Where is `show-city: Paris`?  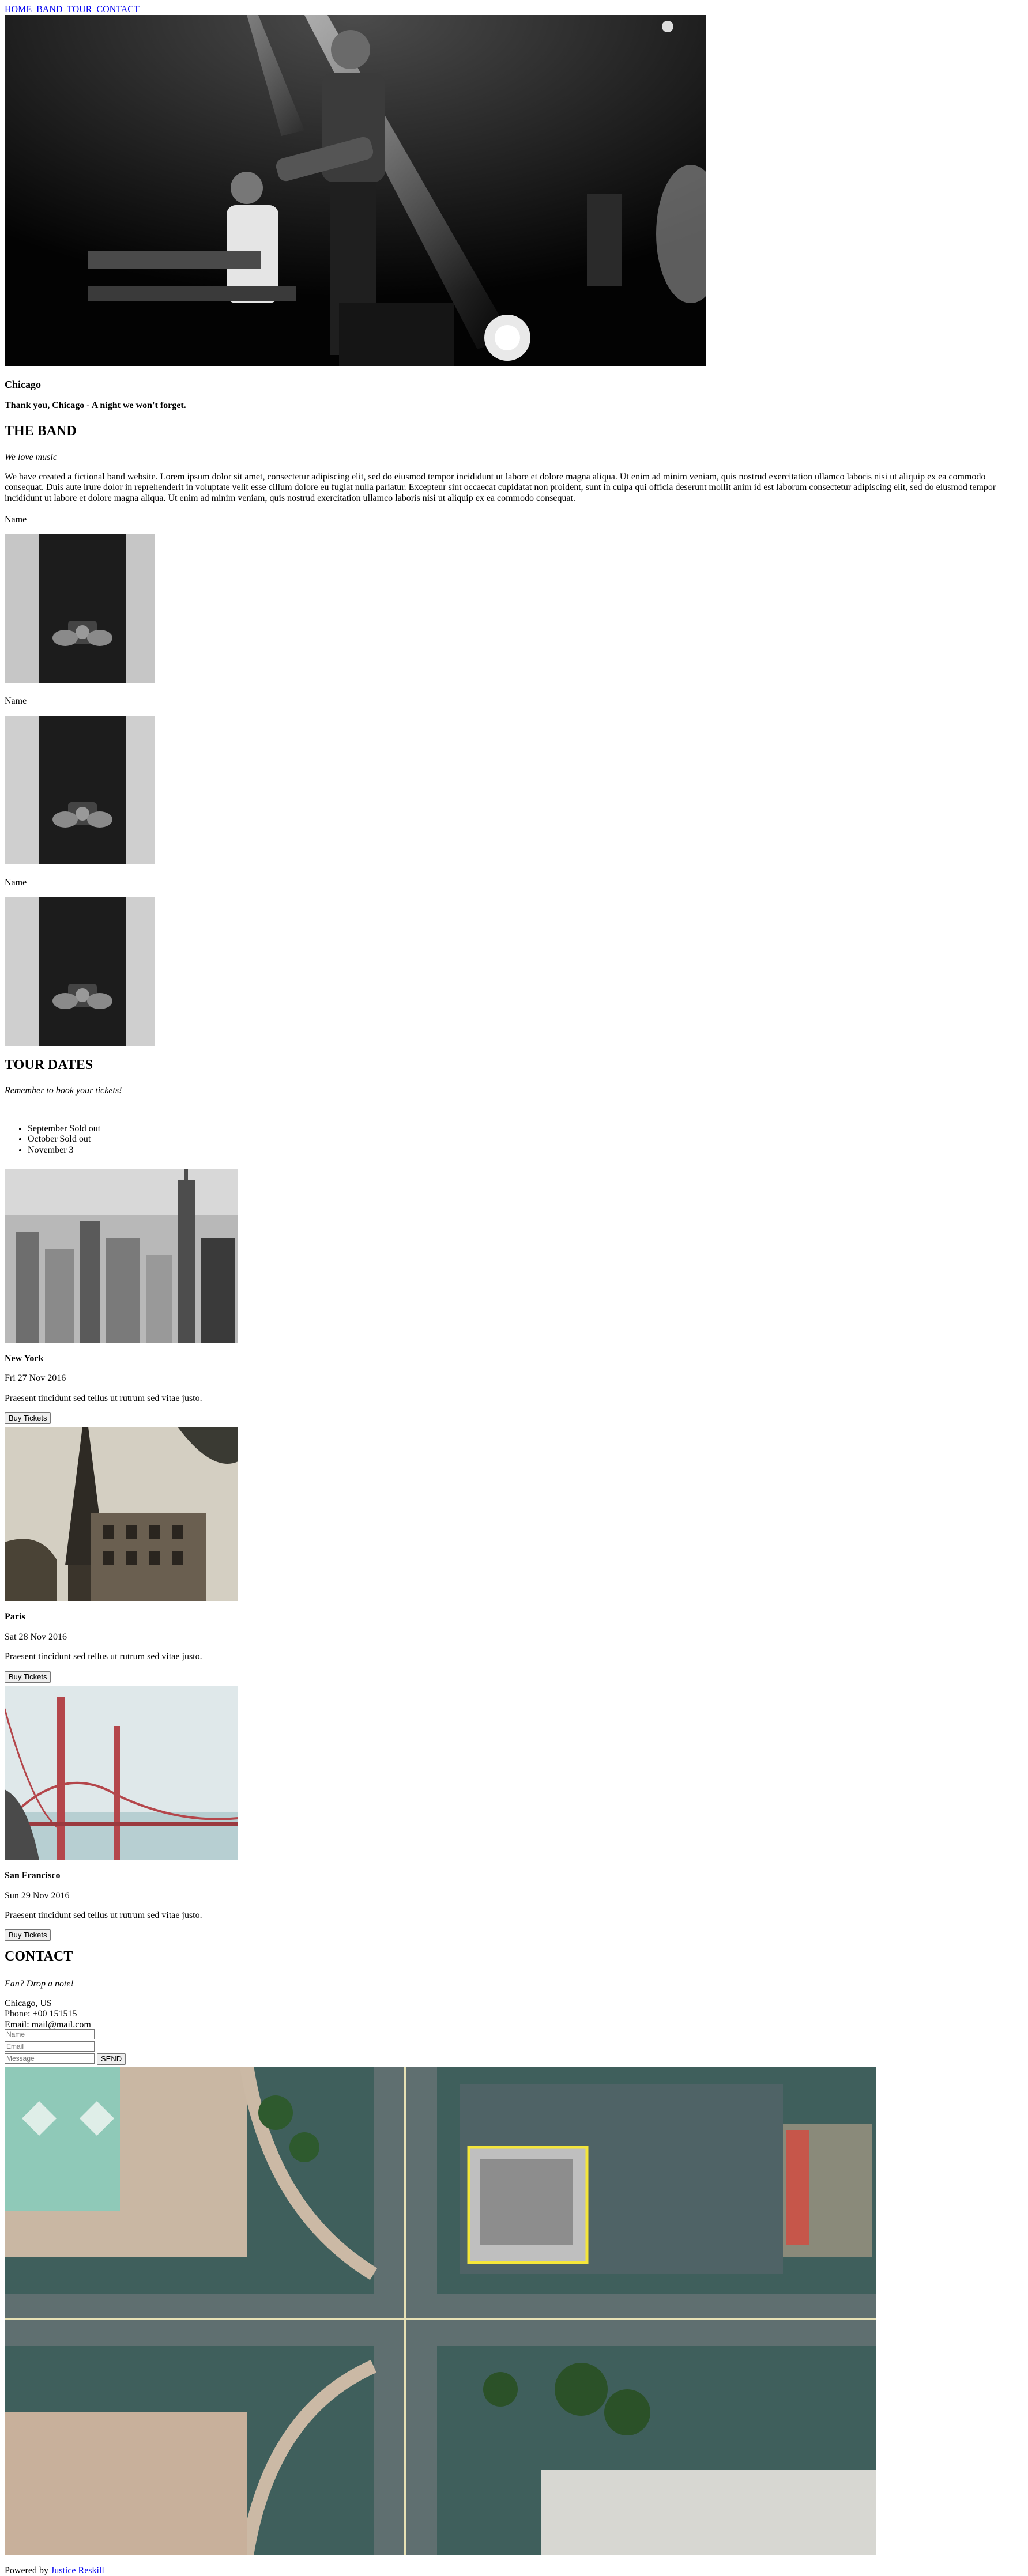
show-city: Paris is located at coordinates (15, 1617).